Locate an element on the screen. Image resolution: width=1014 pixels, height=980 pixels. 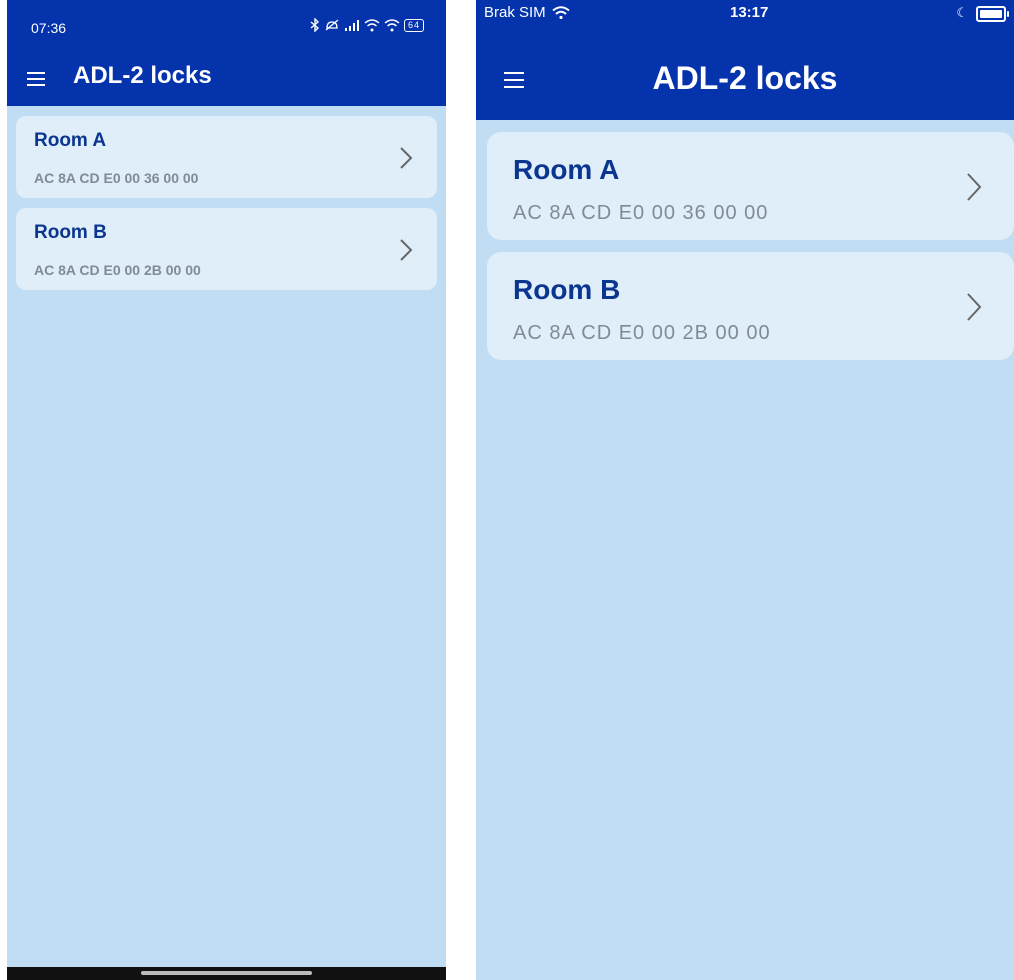
home-indicator is located at coordinates (226, 973).